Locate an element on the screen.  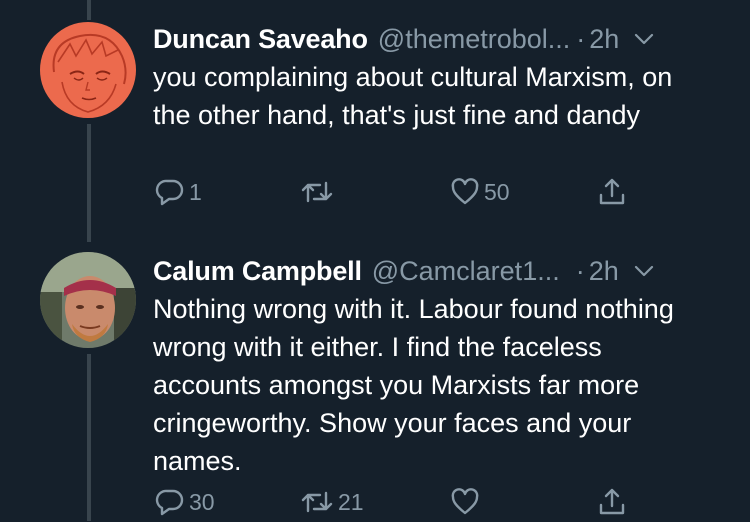
thread-line-top is located at coordinates (89, 10).